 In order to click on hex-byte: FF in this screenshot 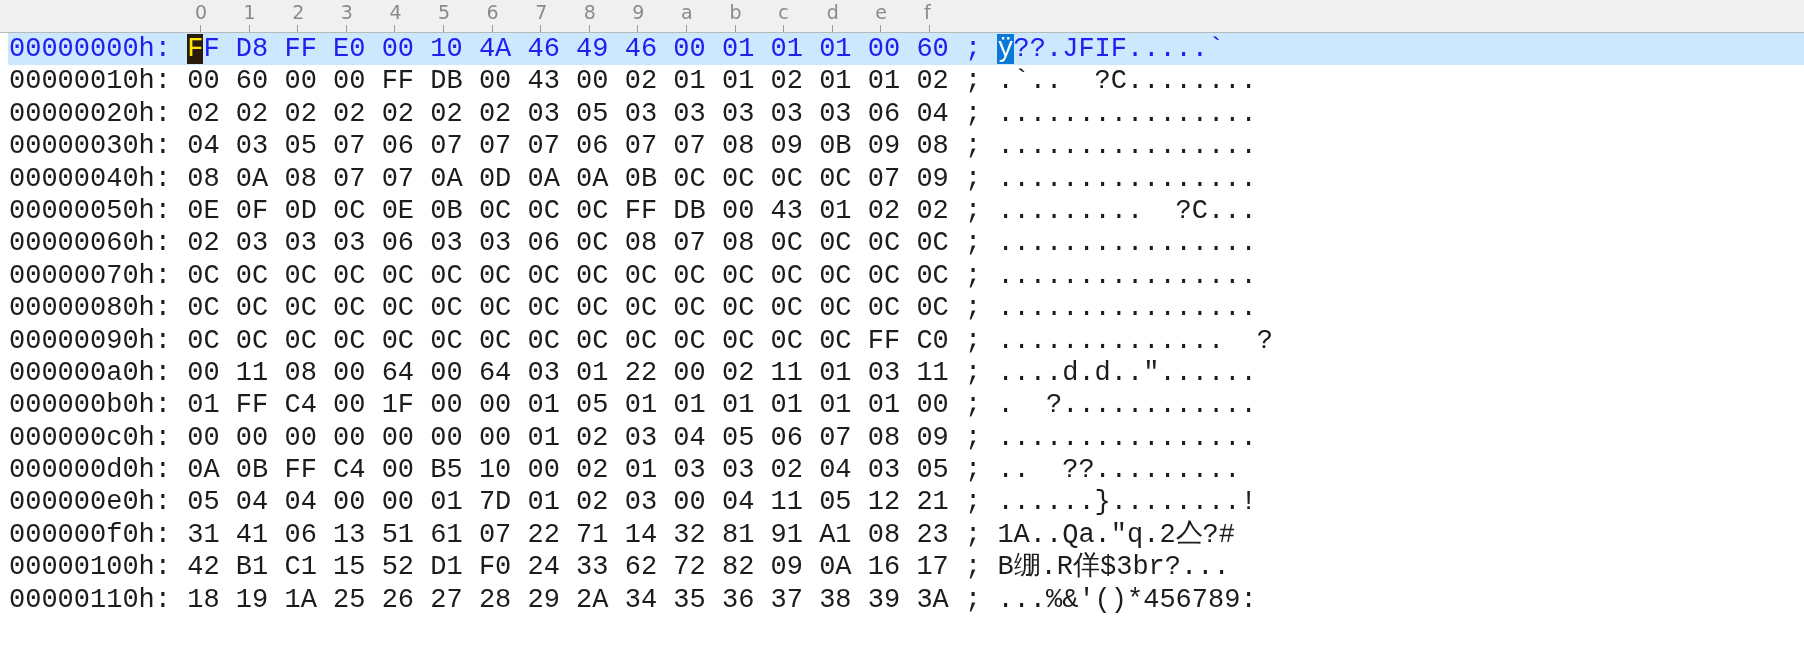, I will do `click(252, 405)`.